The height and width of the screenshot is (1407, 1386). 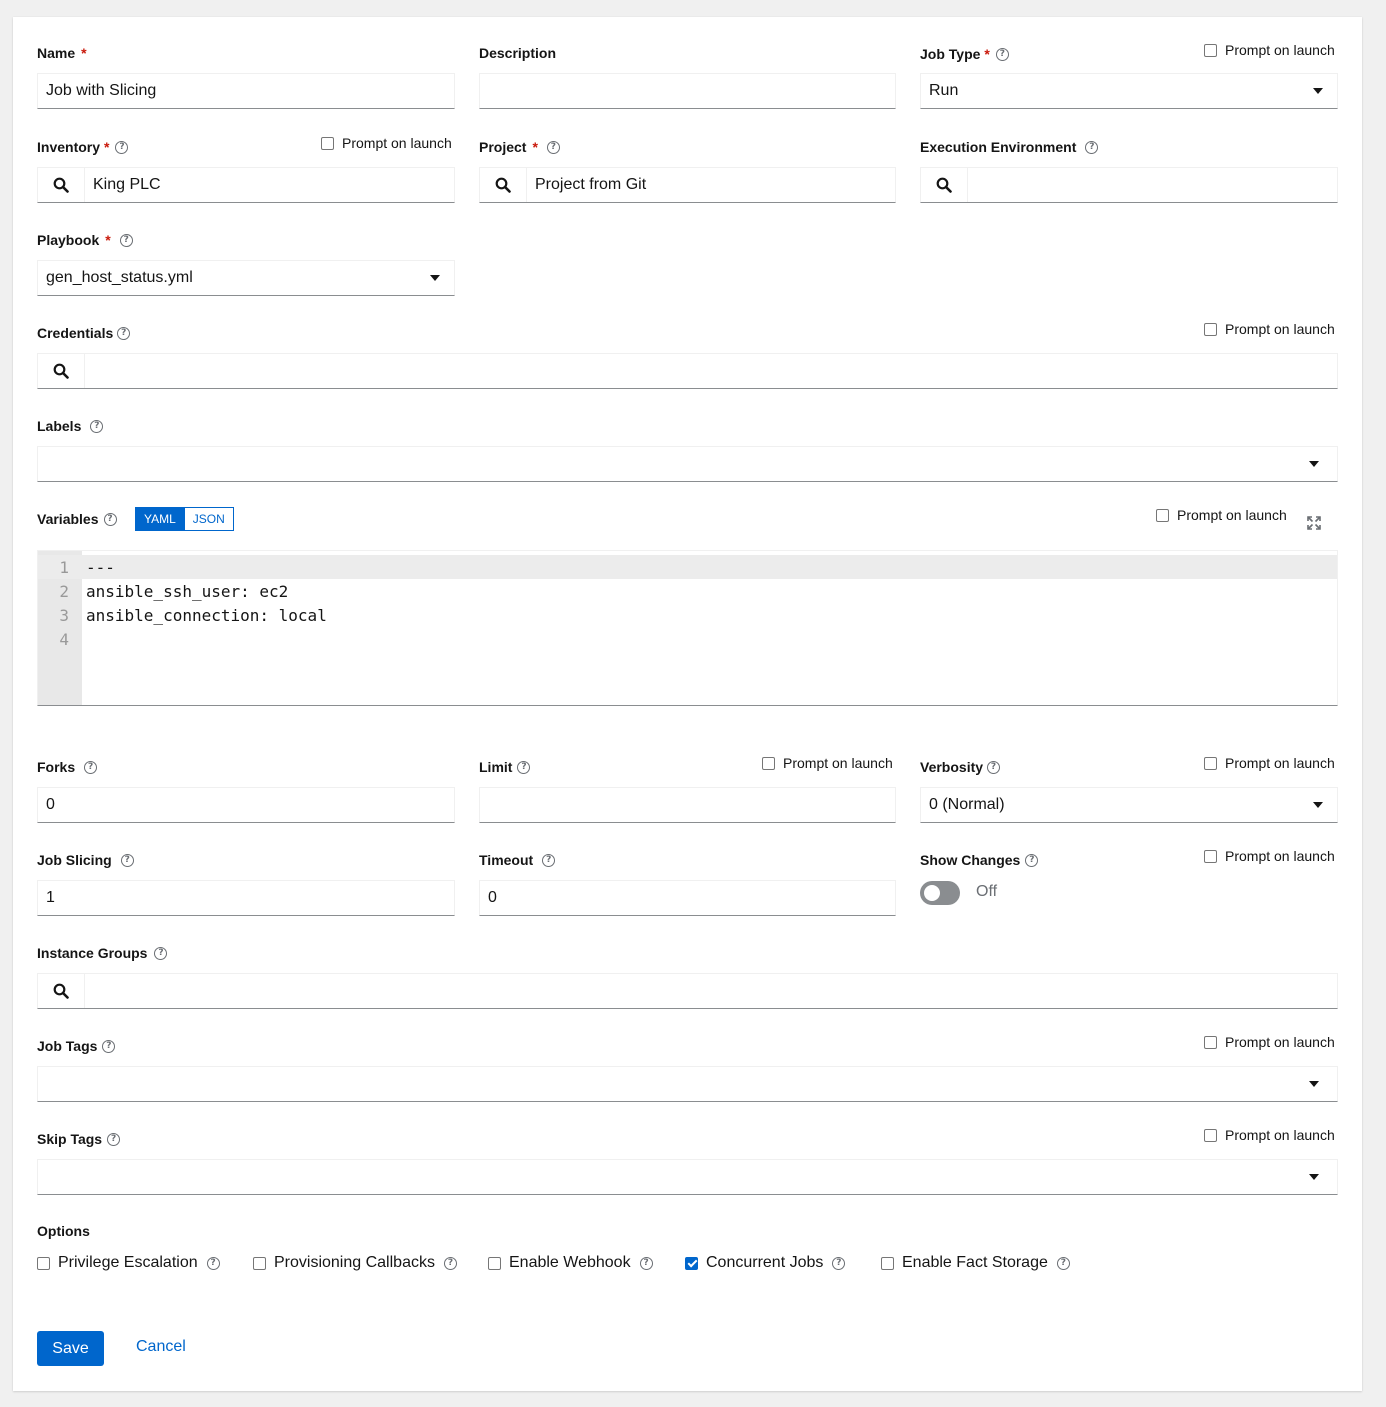 I want to click on option-concurrent-jobs: Concurrent Jobs?, so click(x=765, y=1263).